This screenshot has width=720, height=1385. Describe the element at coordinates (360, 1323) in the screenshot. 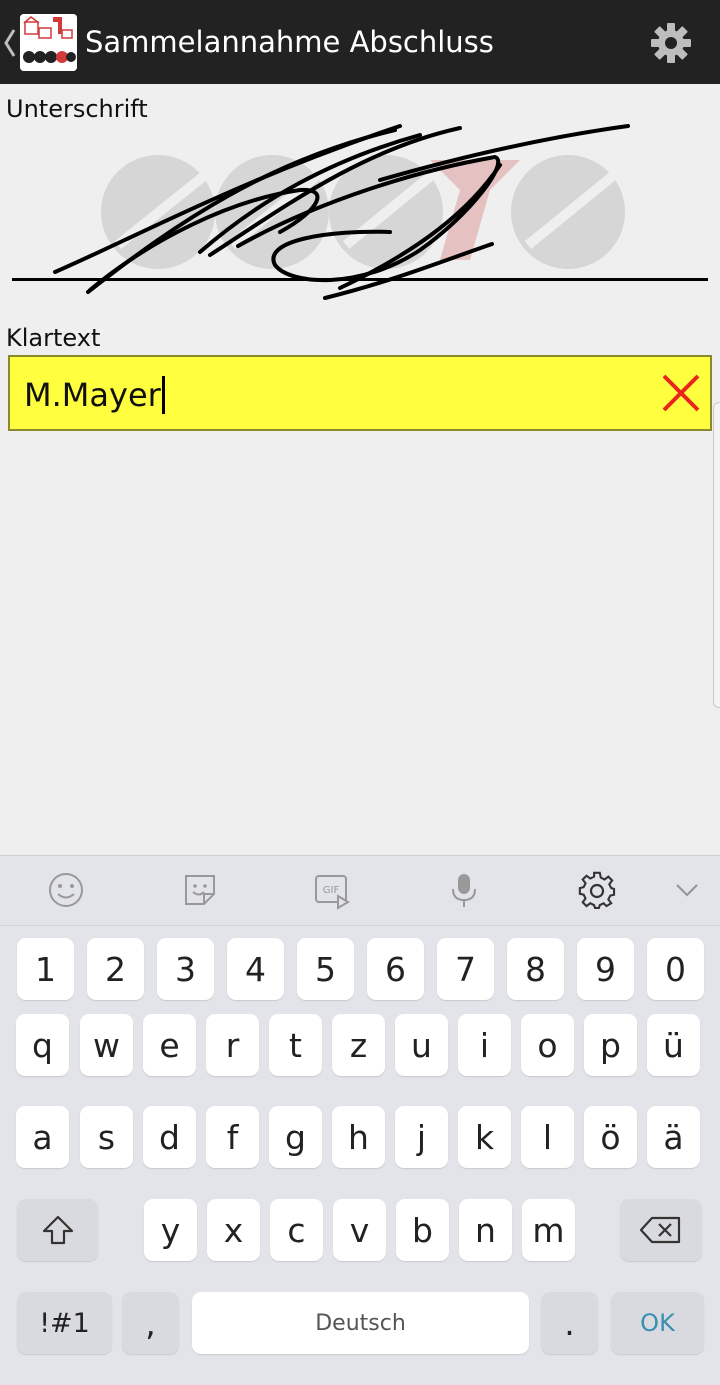

I see `space-key: Deutsch` at that location.